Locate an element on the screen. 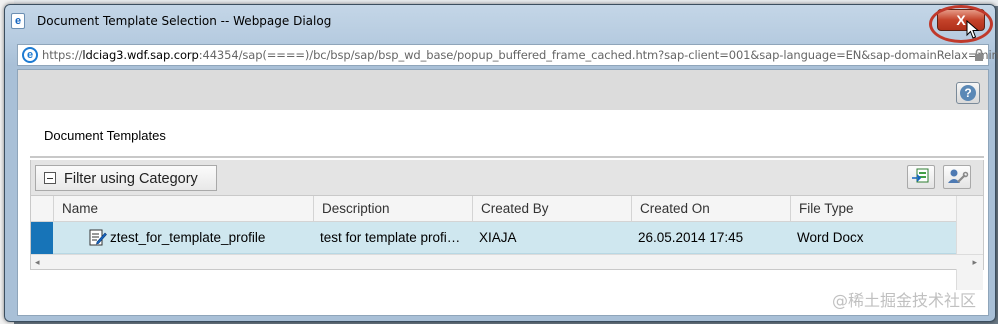  export-icon is located at coordinates (920, 175).